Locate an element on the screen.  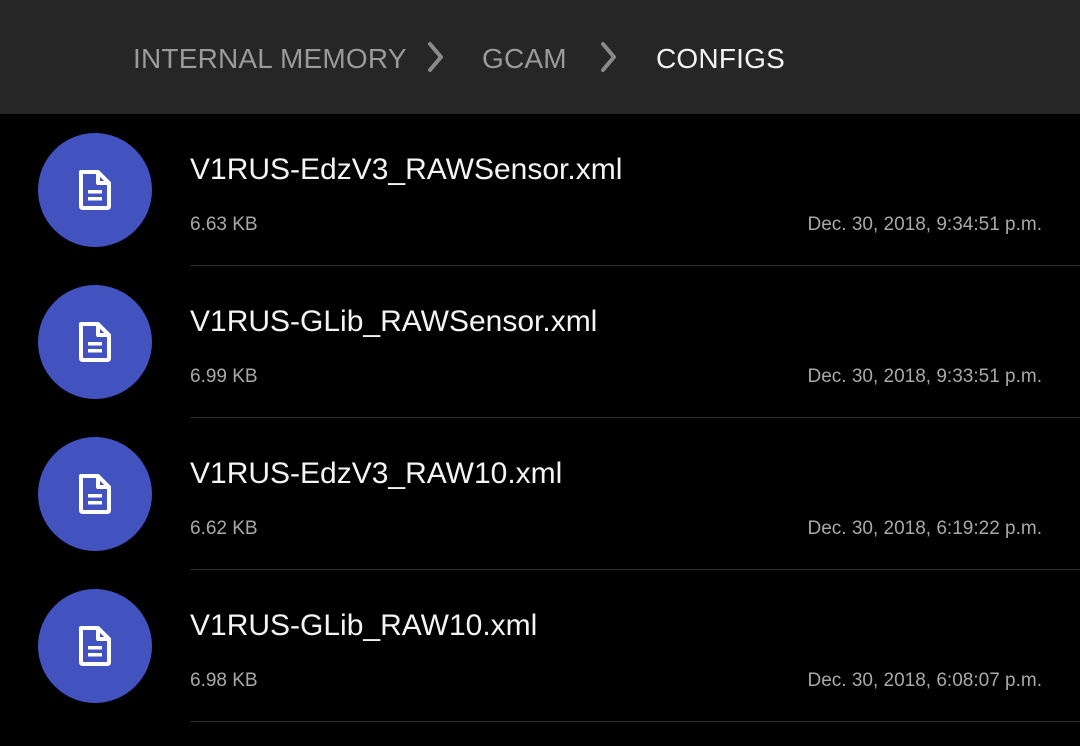
file-name: V1RUS-GLib_RAW10.xml is located at coordinates (364, 625).